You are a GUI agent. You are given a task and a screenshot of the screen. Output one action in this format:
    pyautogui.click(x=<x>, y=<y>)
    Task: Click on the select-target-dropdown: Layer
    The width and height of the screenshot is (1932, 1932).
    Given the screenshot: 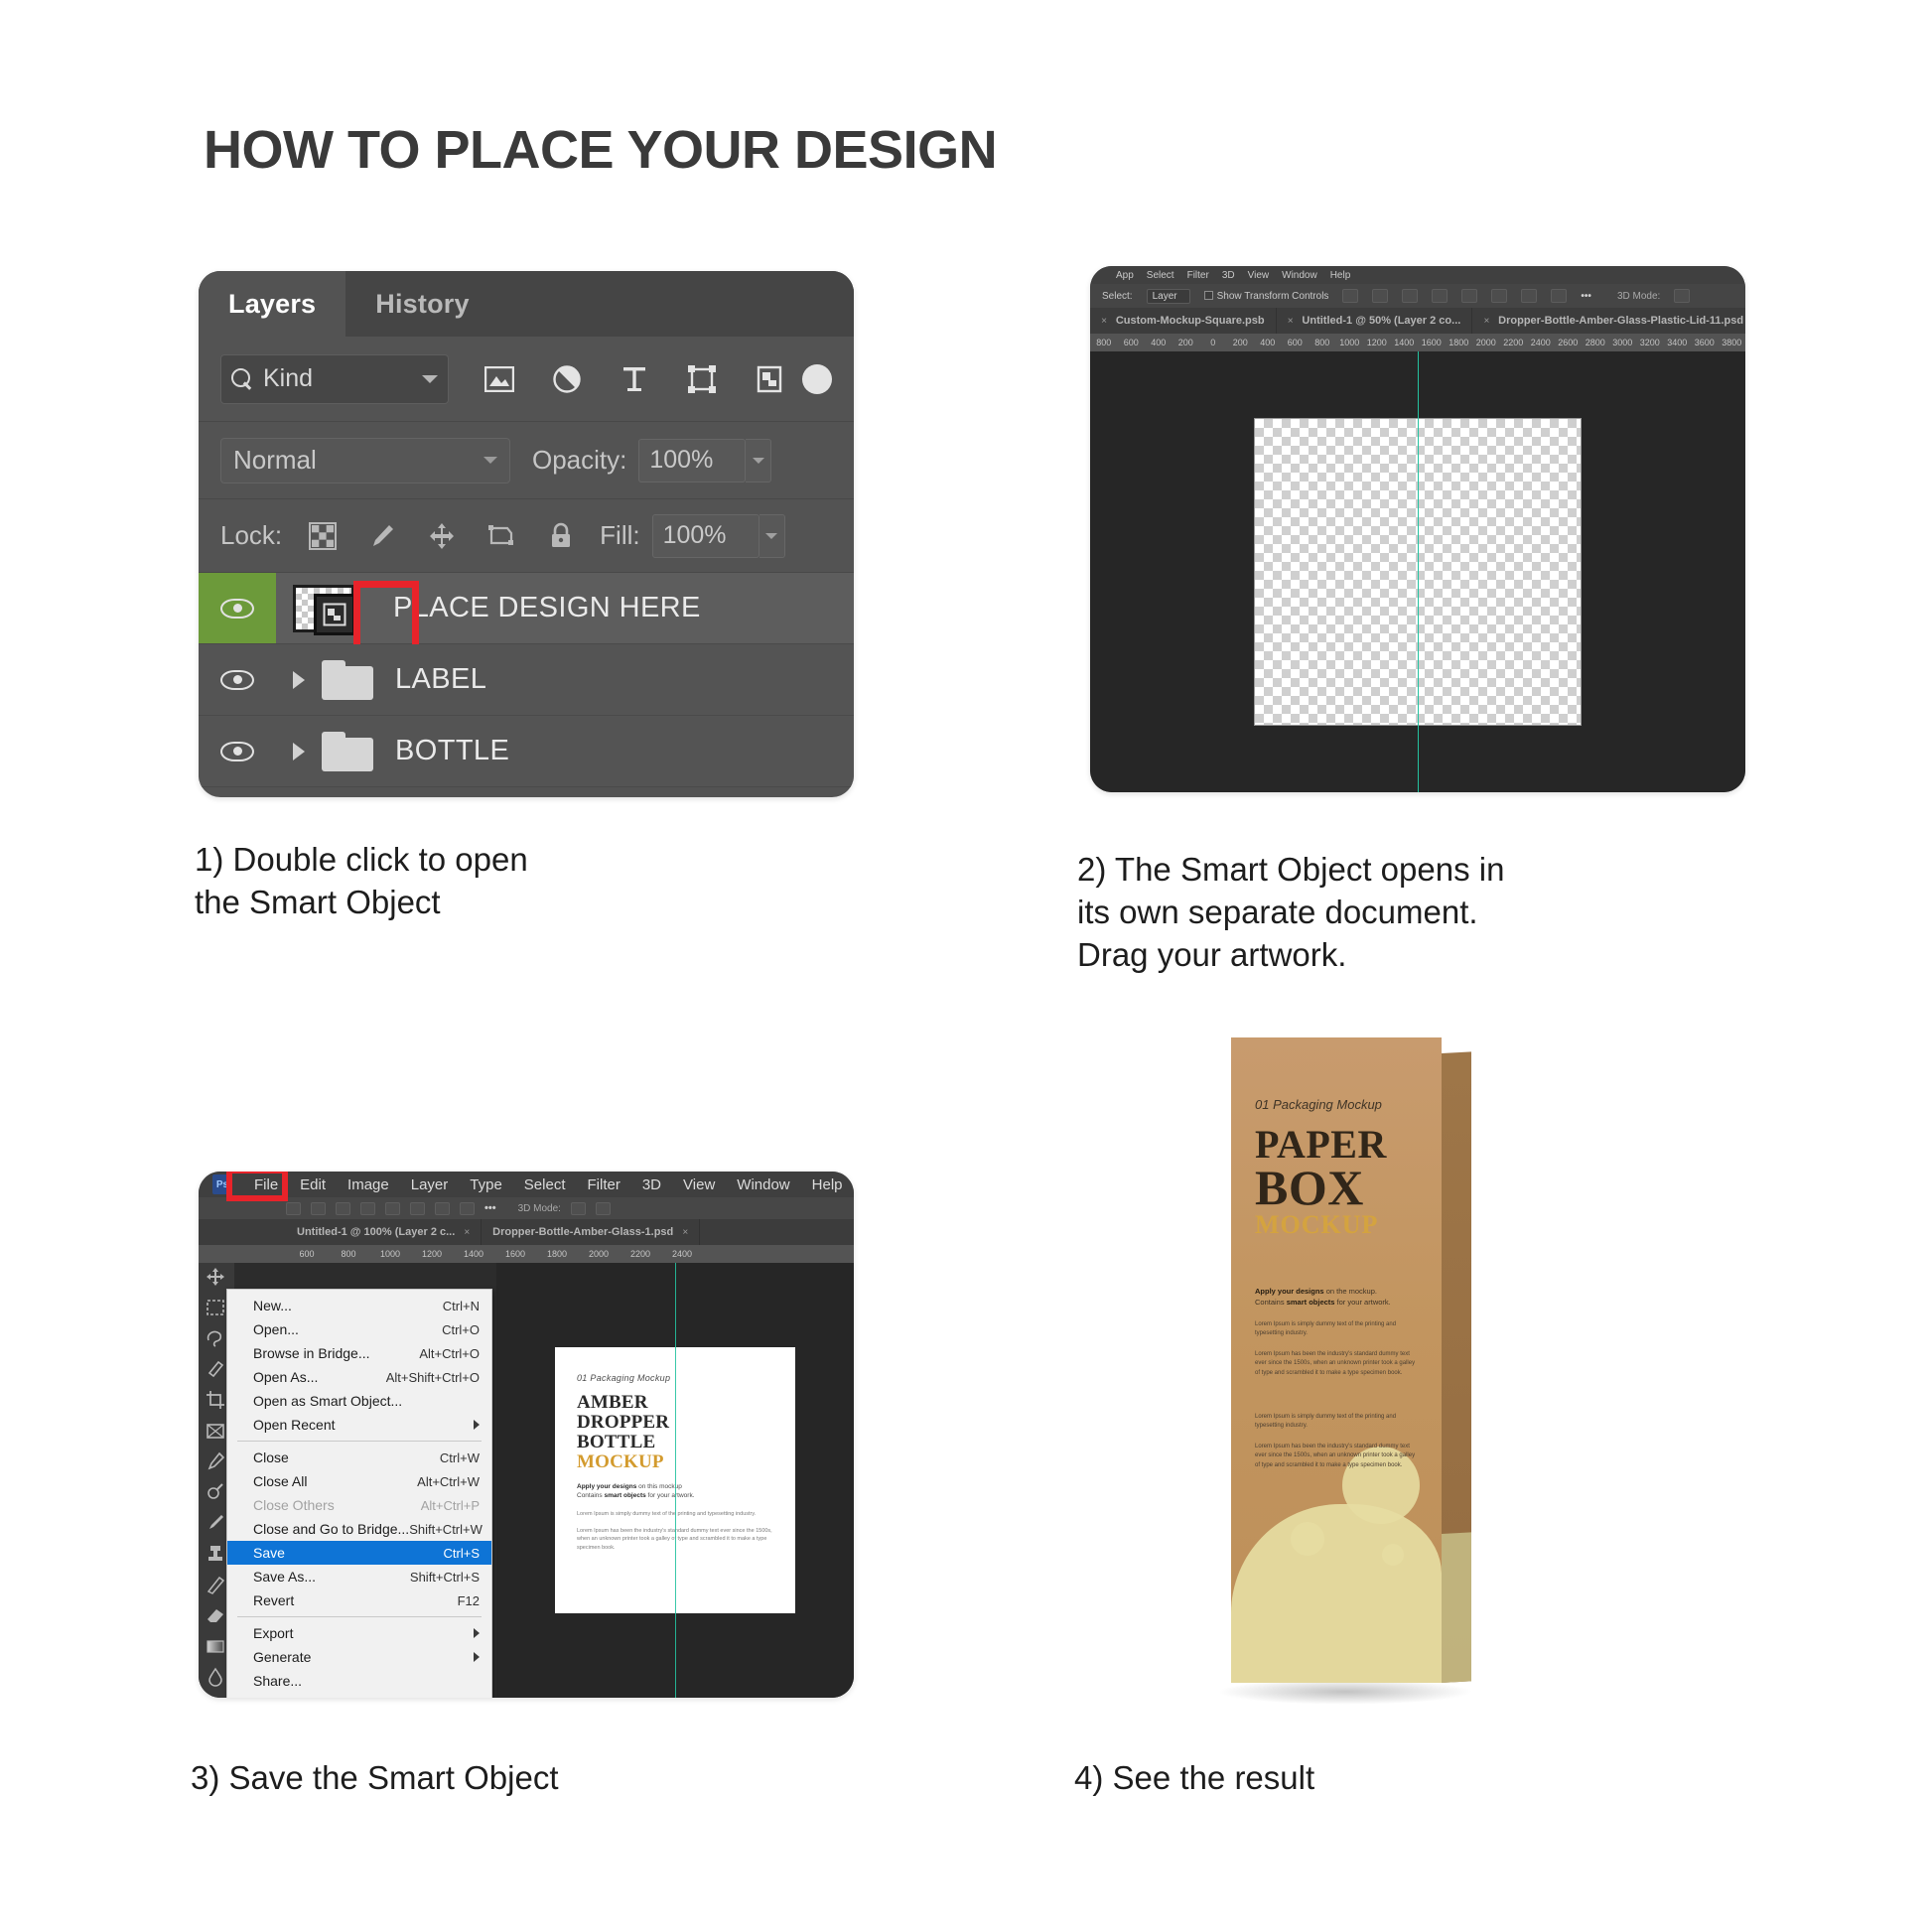 What is the action you would take?
    pyautogui.click(x=1168, y=296)
    